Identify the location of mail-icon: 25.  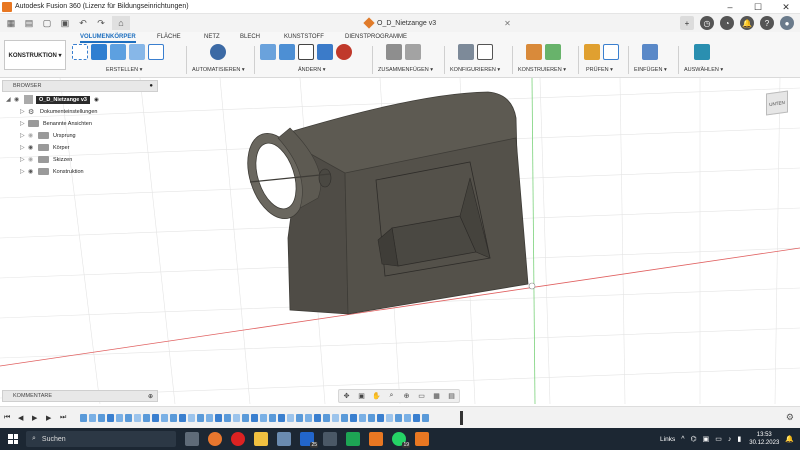
(309, 440).